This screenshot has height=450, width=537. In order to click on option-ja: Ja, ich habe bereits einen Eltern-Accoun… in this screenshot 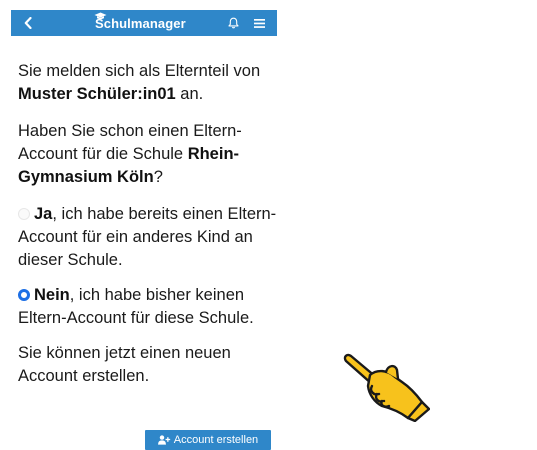, I will do `click(149, 237)`.